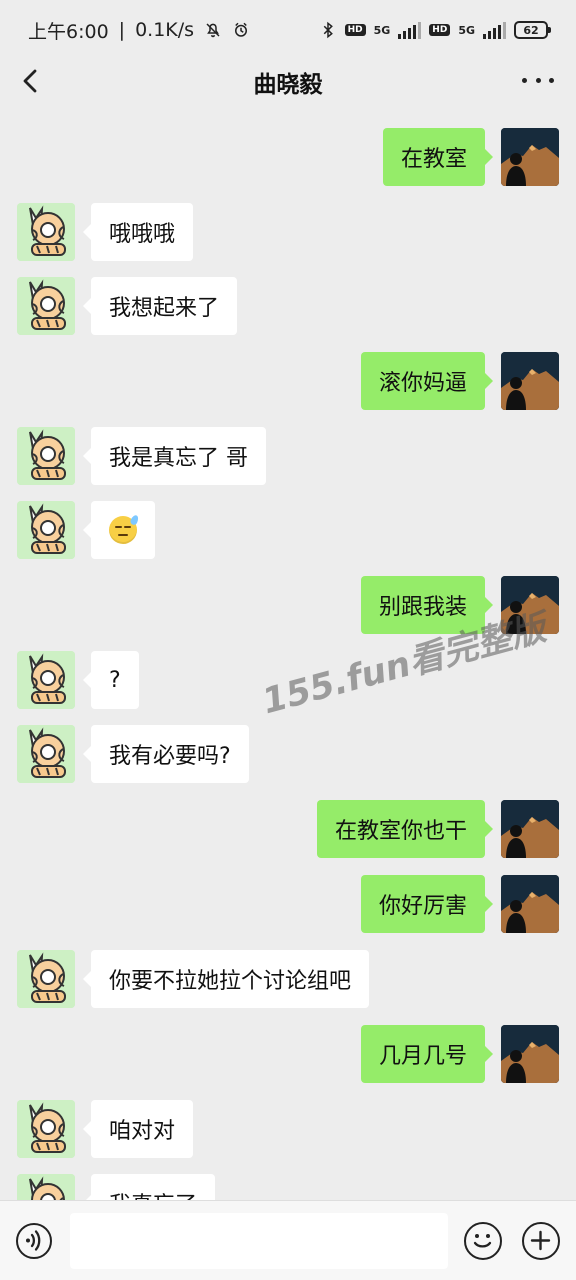 This screenshot has width=576, height=1280. Describe the element at coordinates (213, 30) in the screenshot. I see `mute-icon` at that location.